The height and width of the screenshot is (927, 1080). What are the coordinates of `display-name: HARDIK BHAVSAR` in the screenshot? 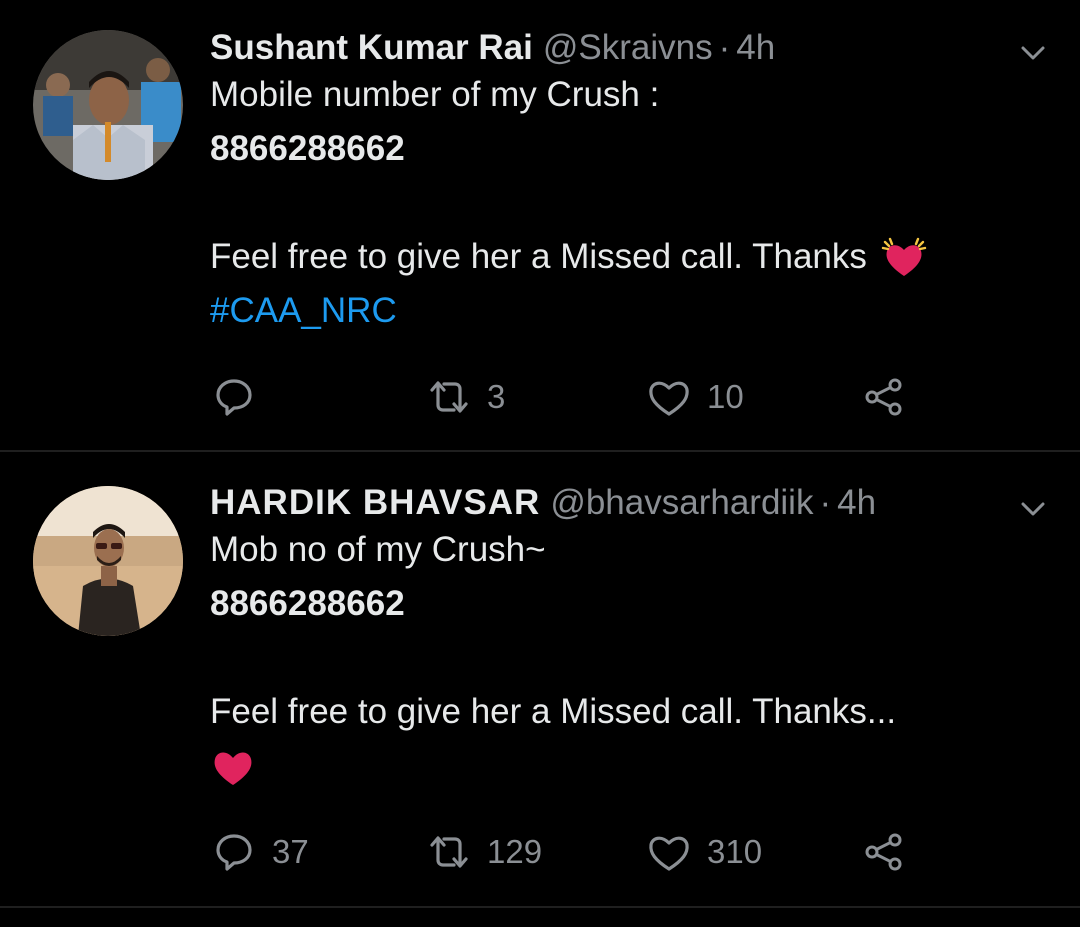 It's located at (375, 503).